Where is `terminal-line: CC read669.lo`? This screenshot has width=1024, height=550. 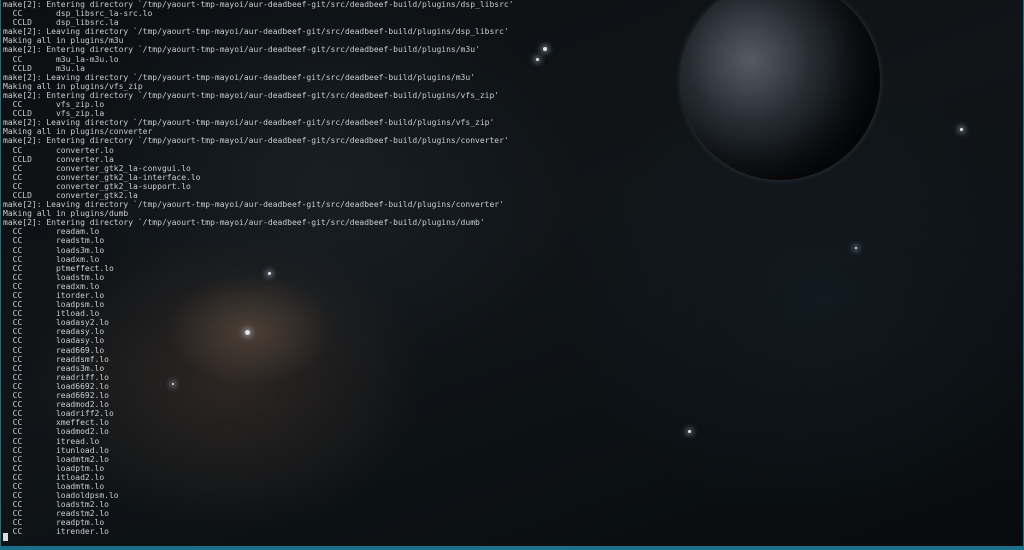 terminal-line: CC read669.lo is located at coordinates (54, 350).